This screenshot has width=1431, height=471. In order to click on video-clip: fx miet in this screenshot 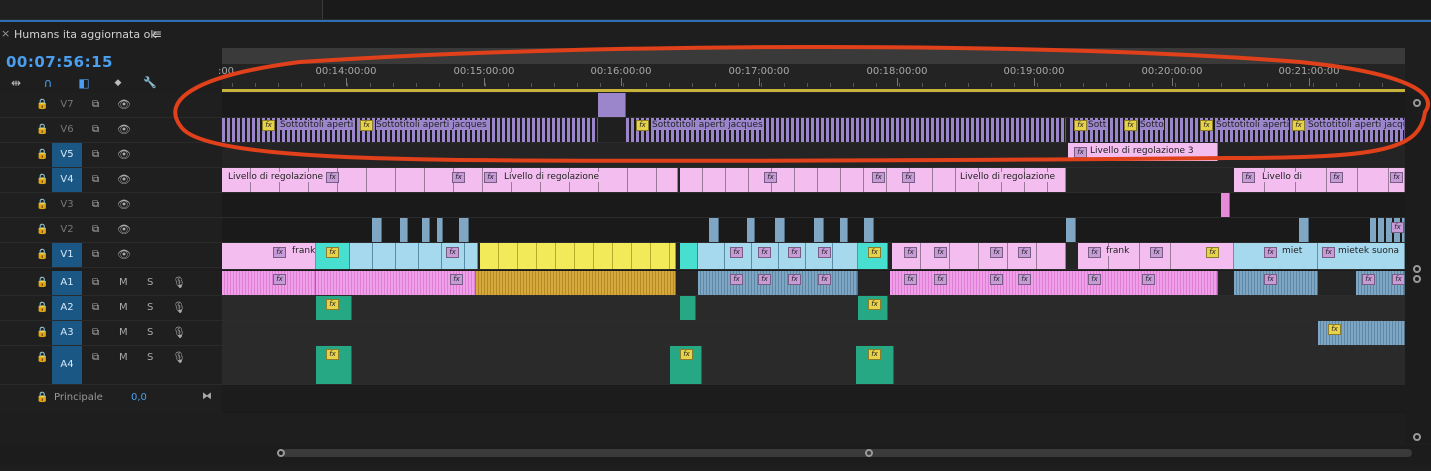, I will do `click(1276, 256)`.